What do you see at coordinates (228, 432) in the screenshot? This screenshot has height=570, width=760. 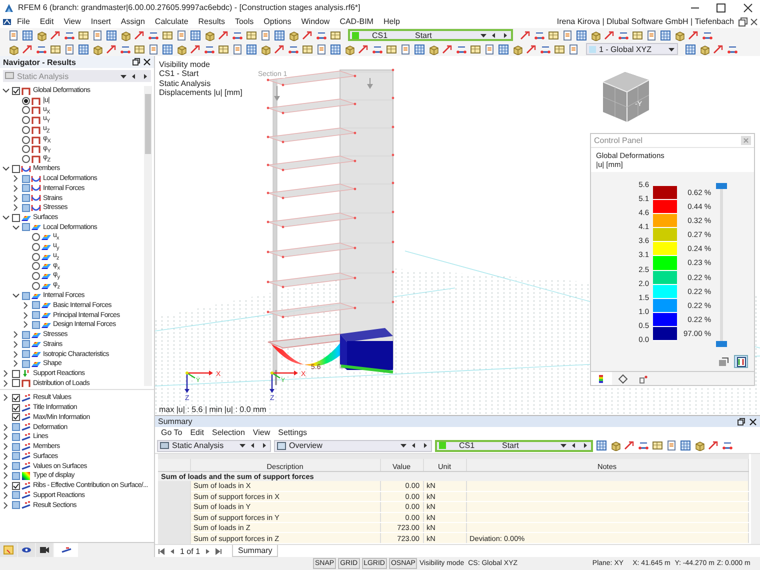 I see `menu-item: Selection` at bounding box center [228, 432].